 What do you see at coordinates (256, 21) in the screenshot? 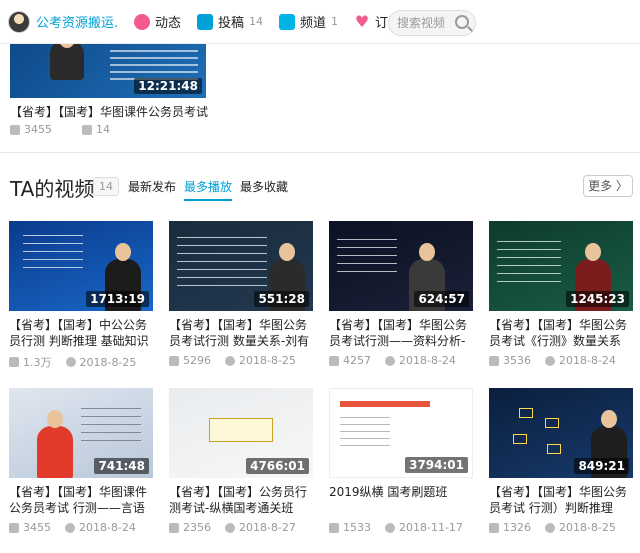
I see `nav-count: 14` at bounding box center [256, 21].